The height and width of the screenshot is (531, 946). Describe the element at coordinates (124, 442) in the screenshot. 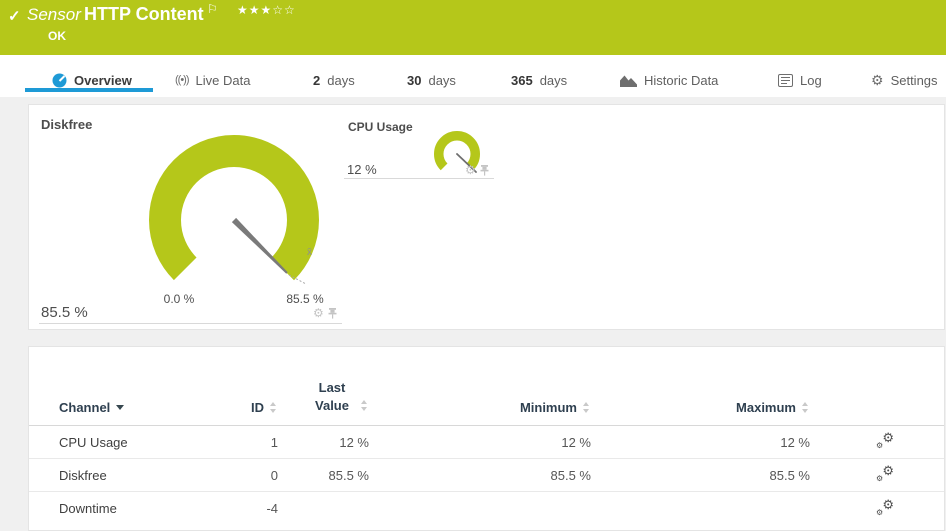

I see `channel-name: CPU Usage` at that location.